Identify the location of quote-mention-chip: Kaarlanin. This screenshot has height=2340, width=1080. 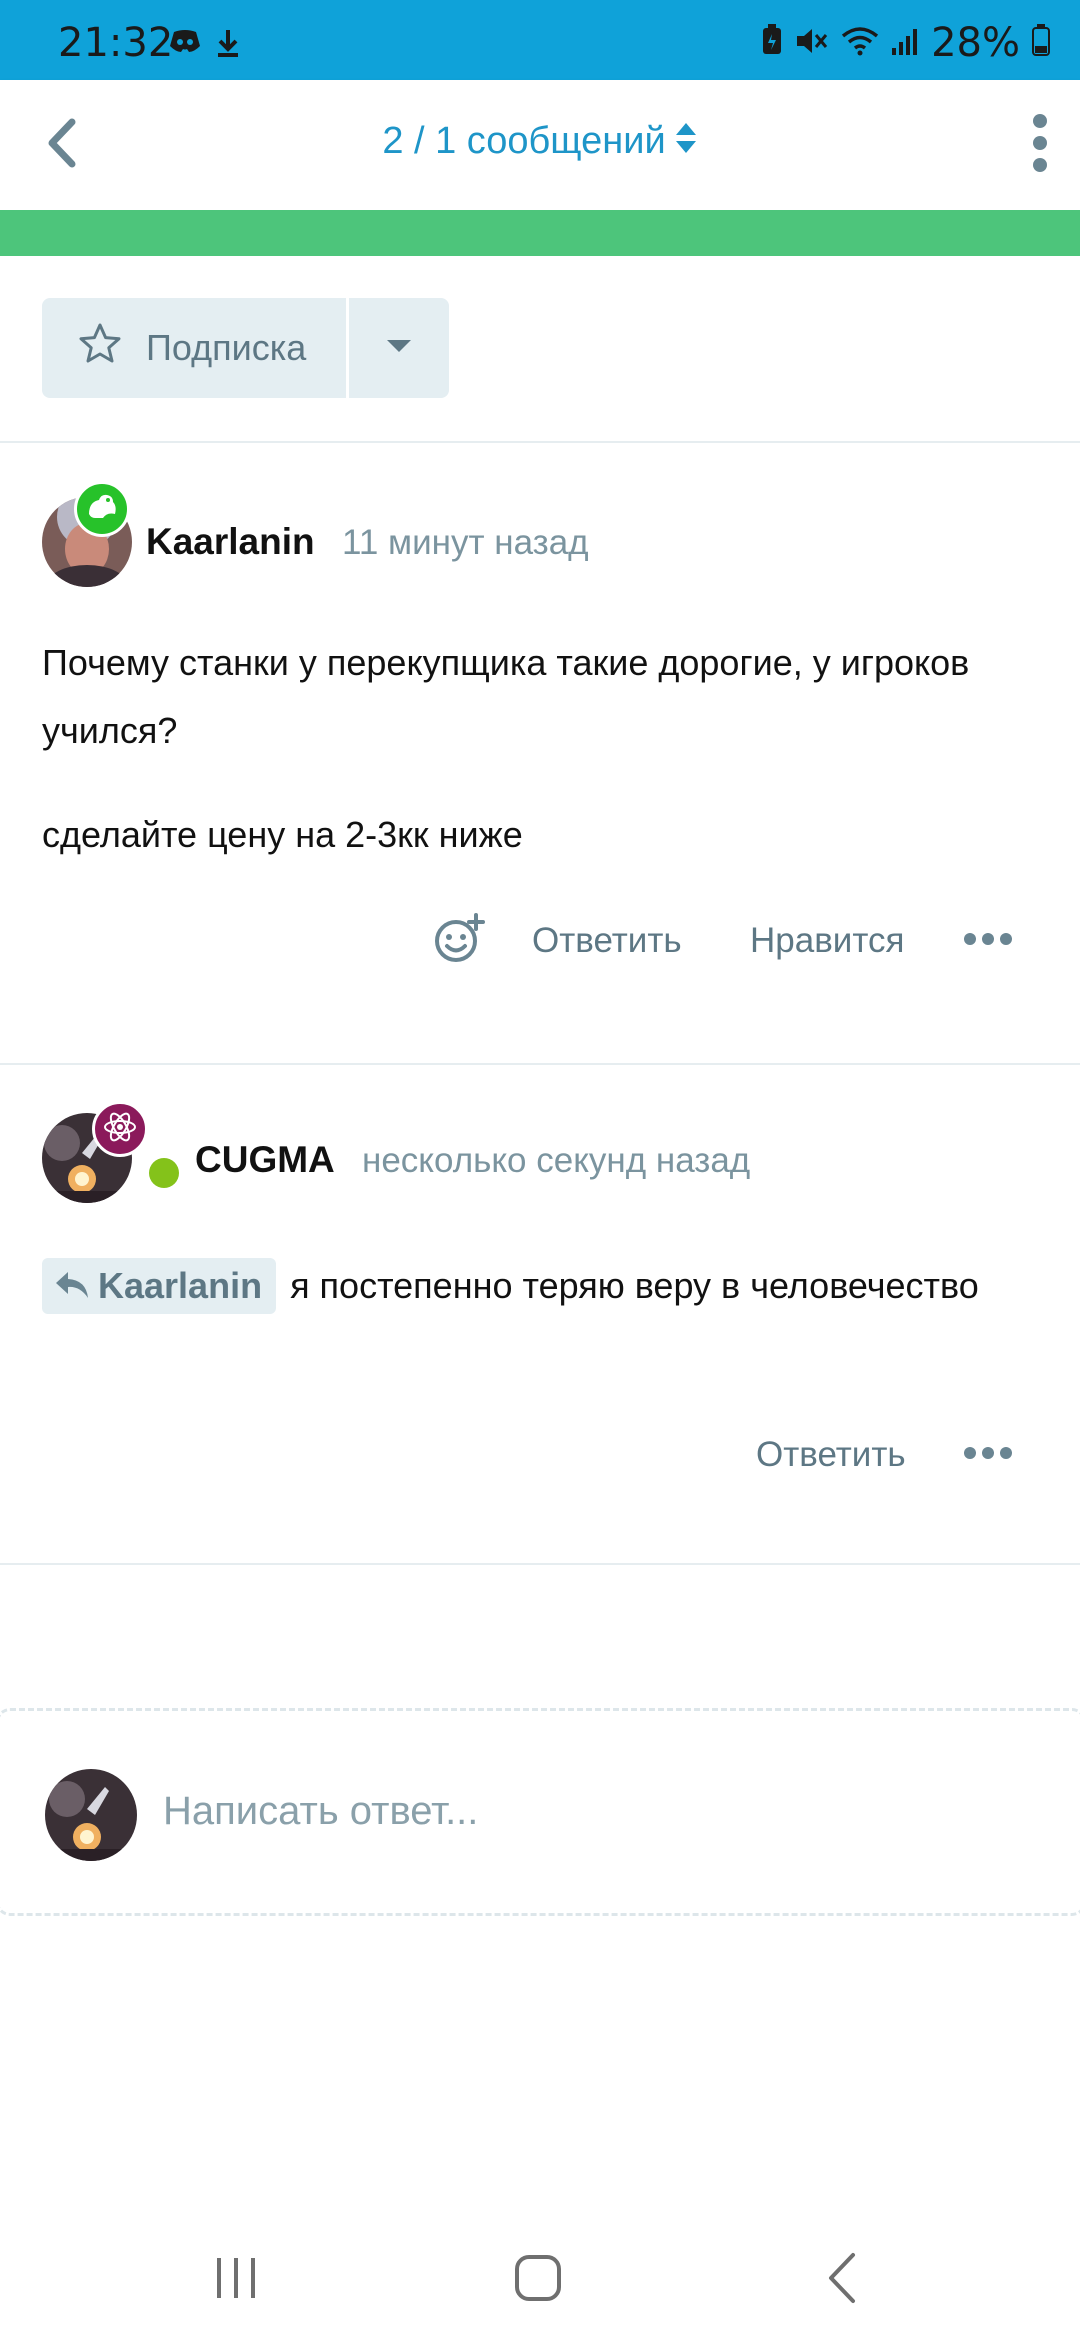
(159, 1286).